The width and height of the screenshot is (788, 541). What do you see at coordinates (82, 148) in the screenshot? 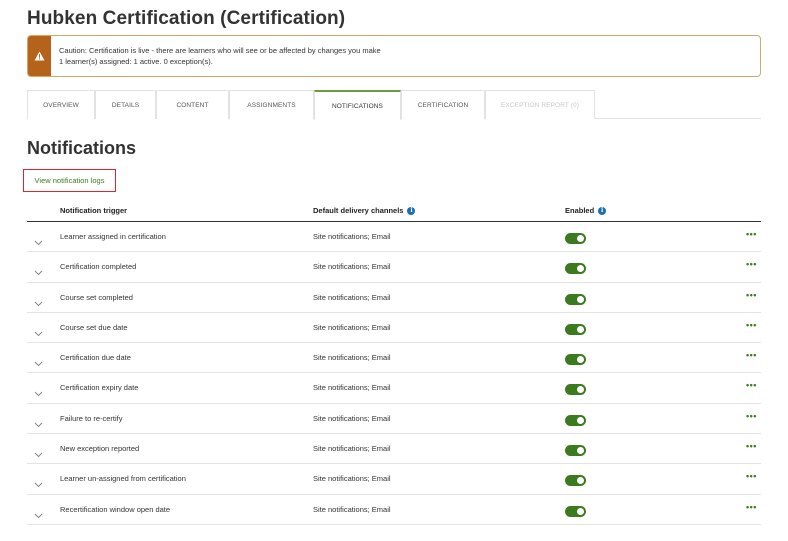
I see `notifications-heading: Notifications` at bounding box center [82, 148].